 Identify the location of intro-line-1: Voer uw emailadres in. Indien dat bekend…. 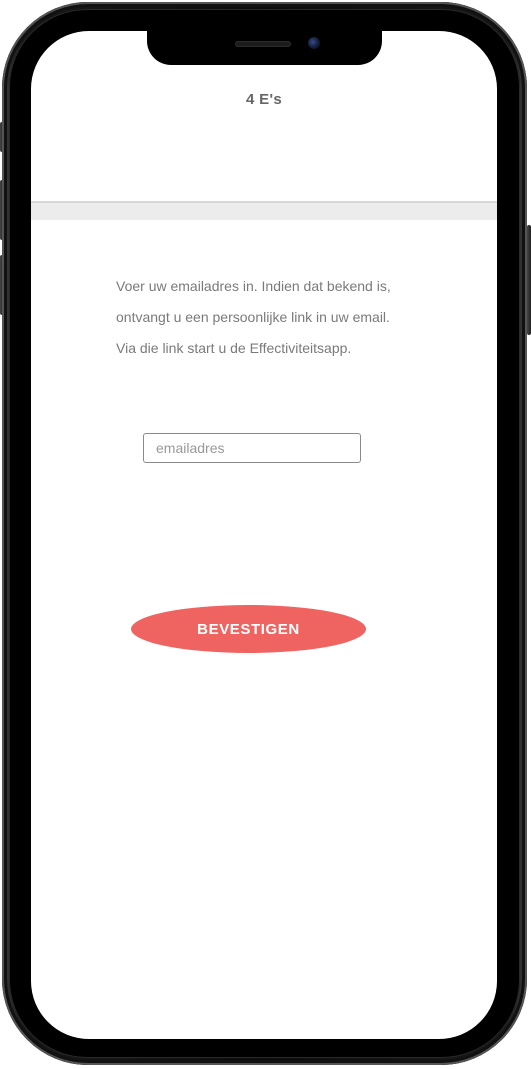
(253, 286).